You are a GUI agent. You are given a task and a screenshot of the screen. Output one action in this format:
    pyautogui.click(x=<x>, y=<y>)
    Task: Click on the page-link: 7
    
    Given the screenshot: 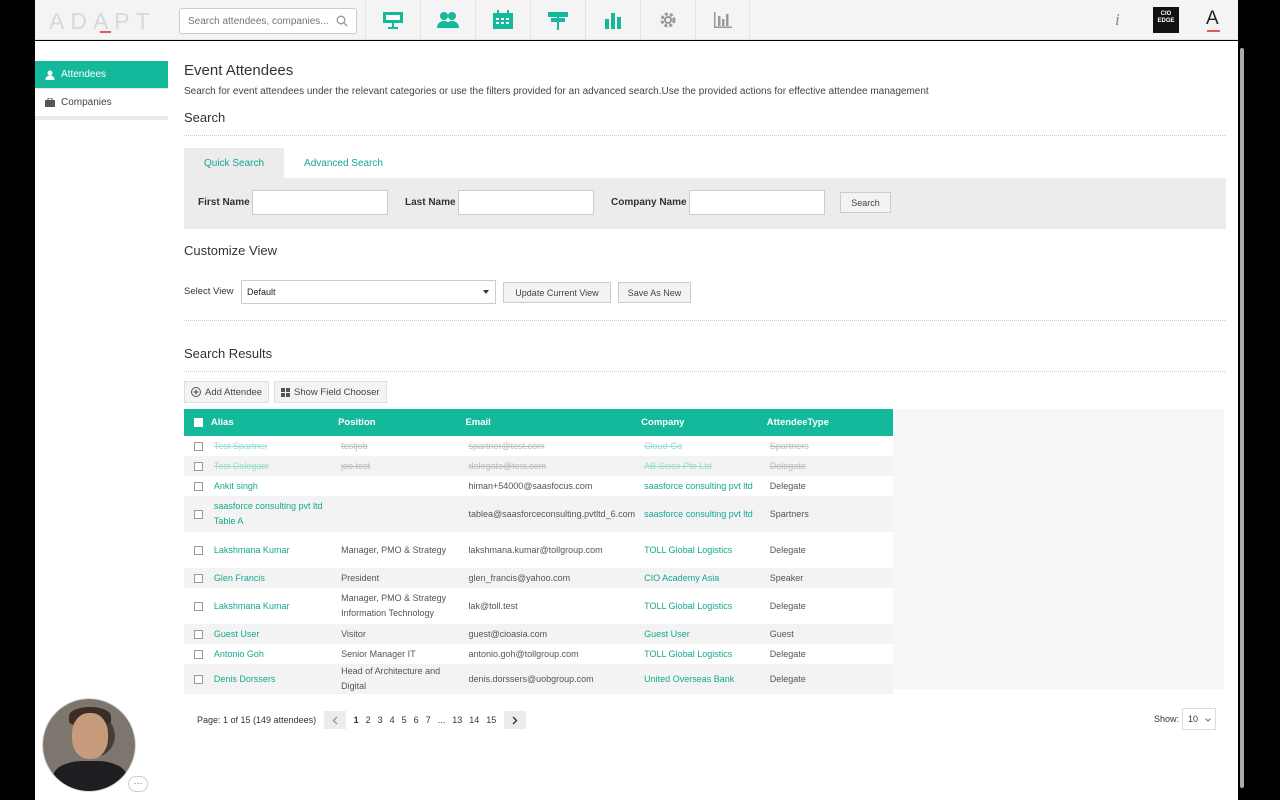 What is the action you would take?
    pyautogui.click(x=428, y=720)
    